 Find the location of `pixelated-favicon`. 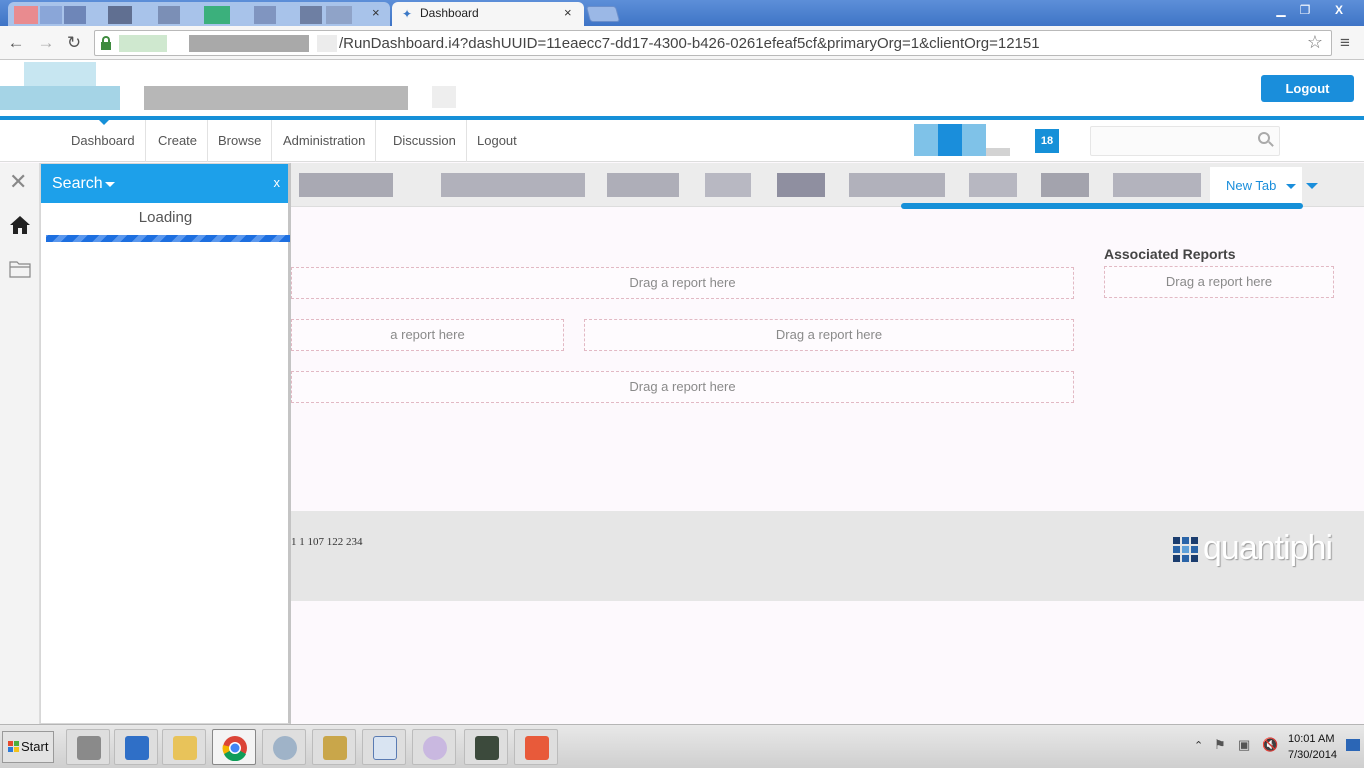

pixelated-favicon is located at coordinates (26, 15).